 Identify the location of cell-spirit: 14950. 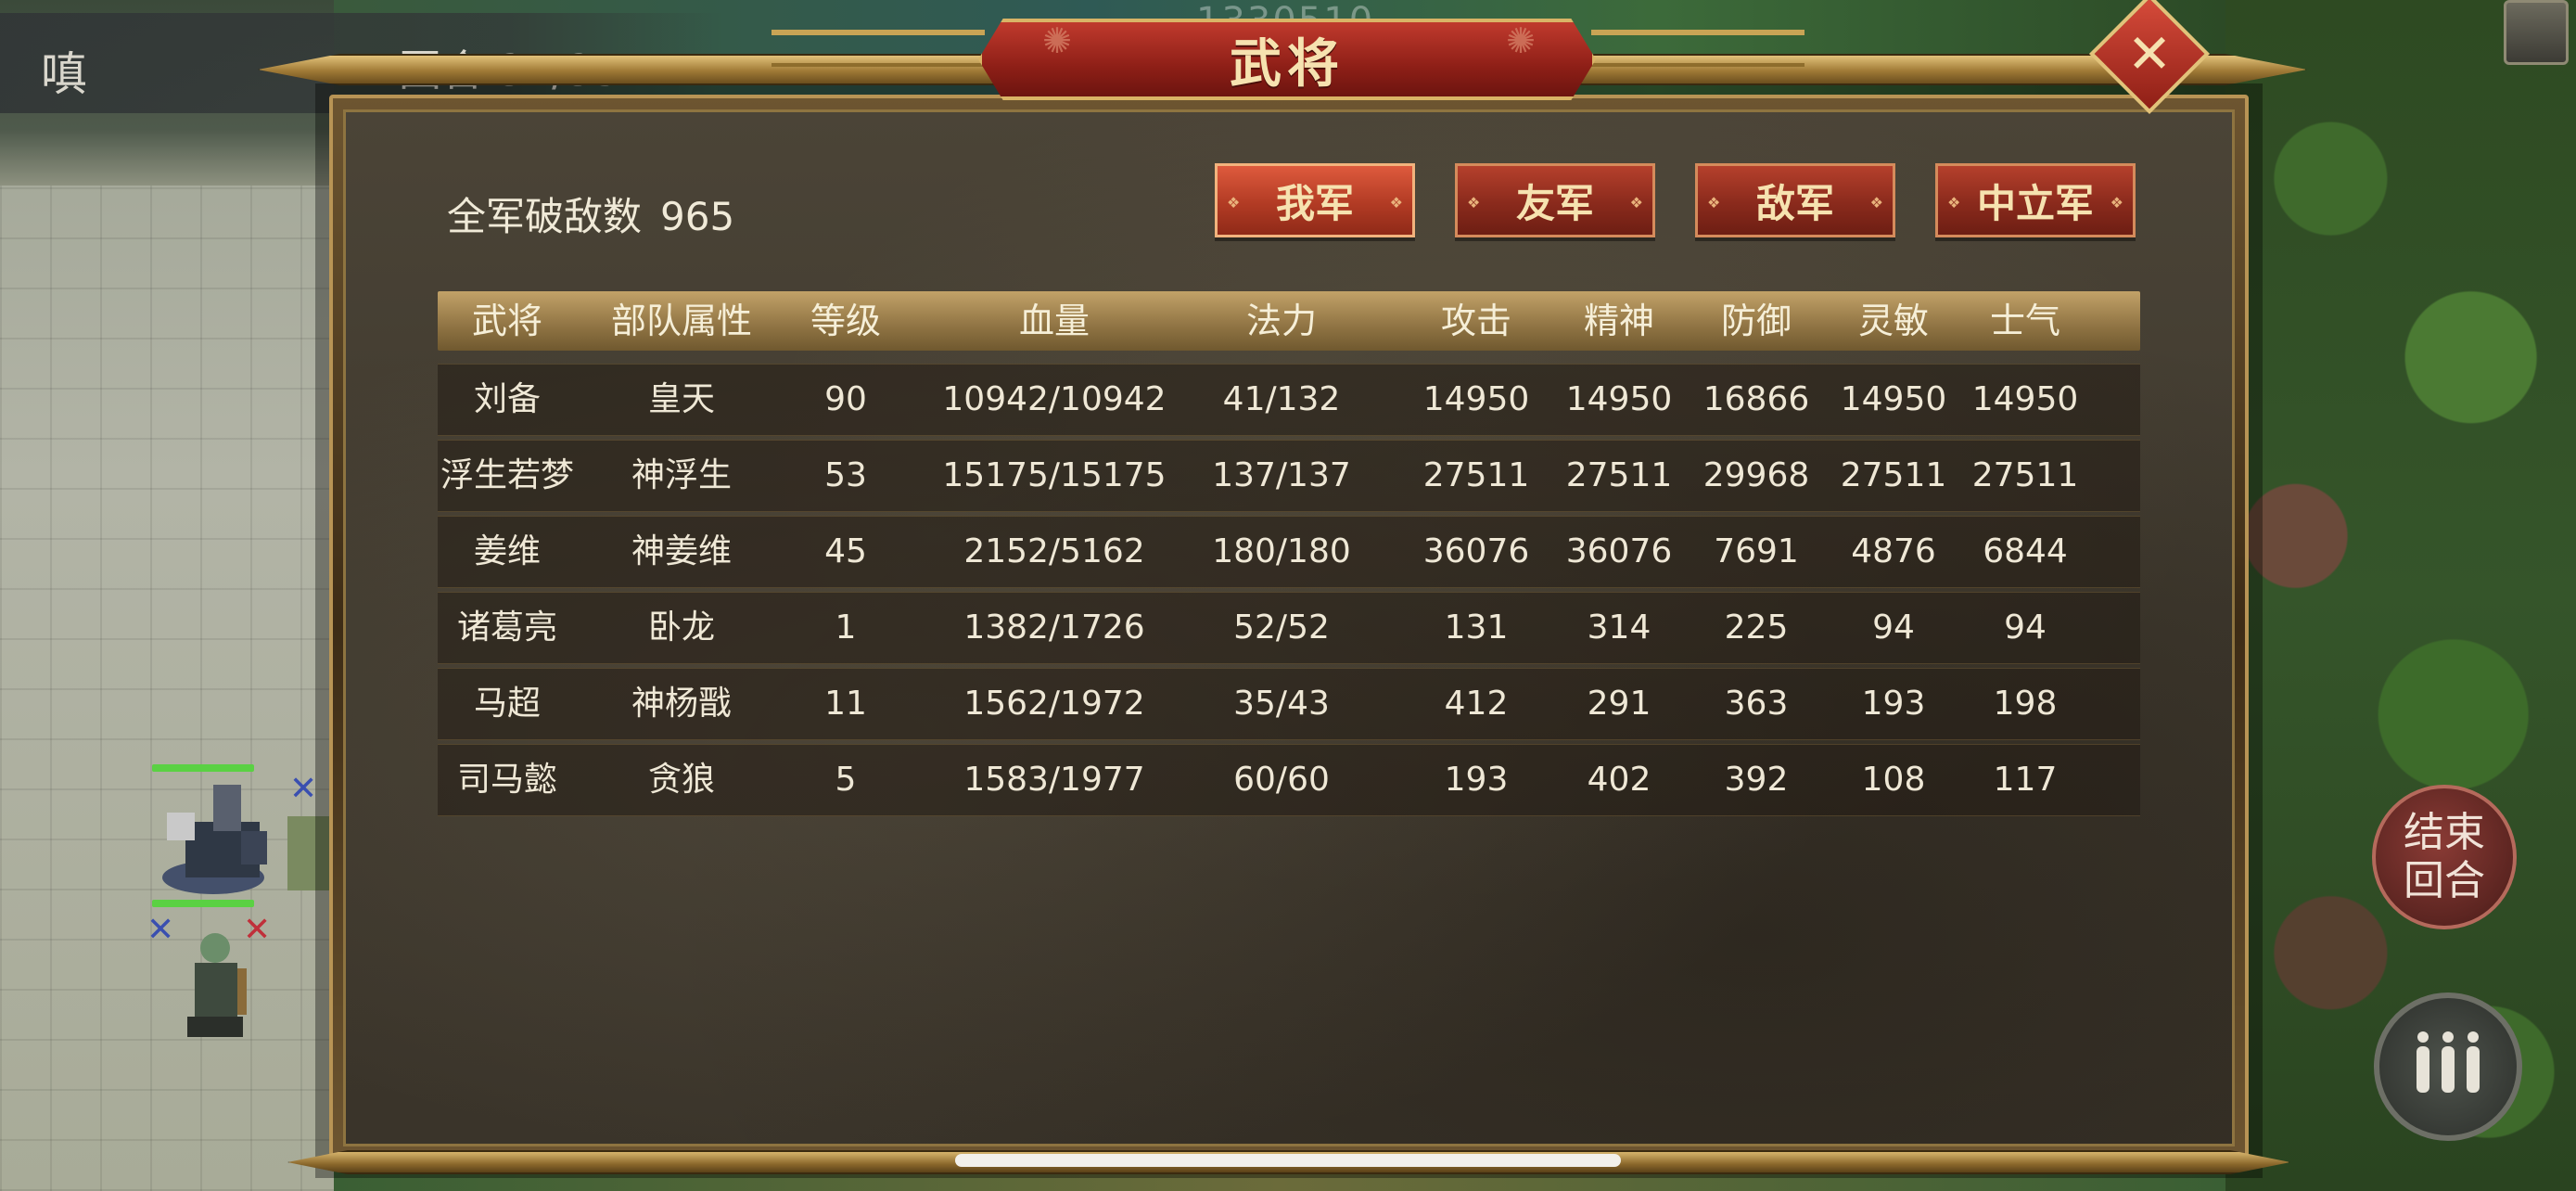
(1619, 399).